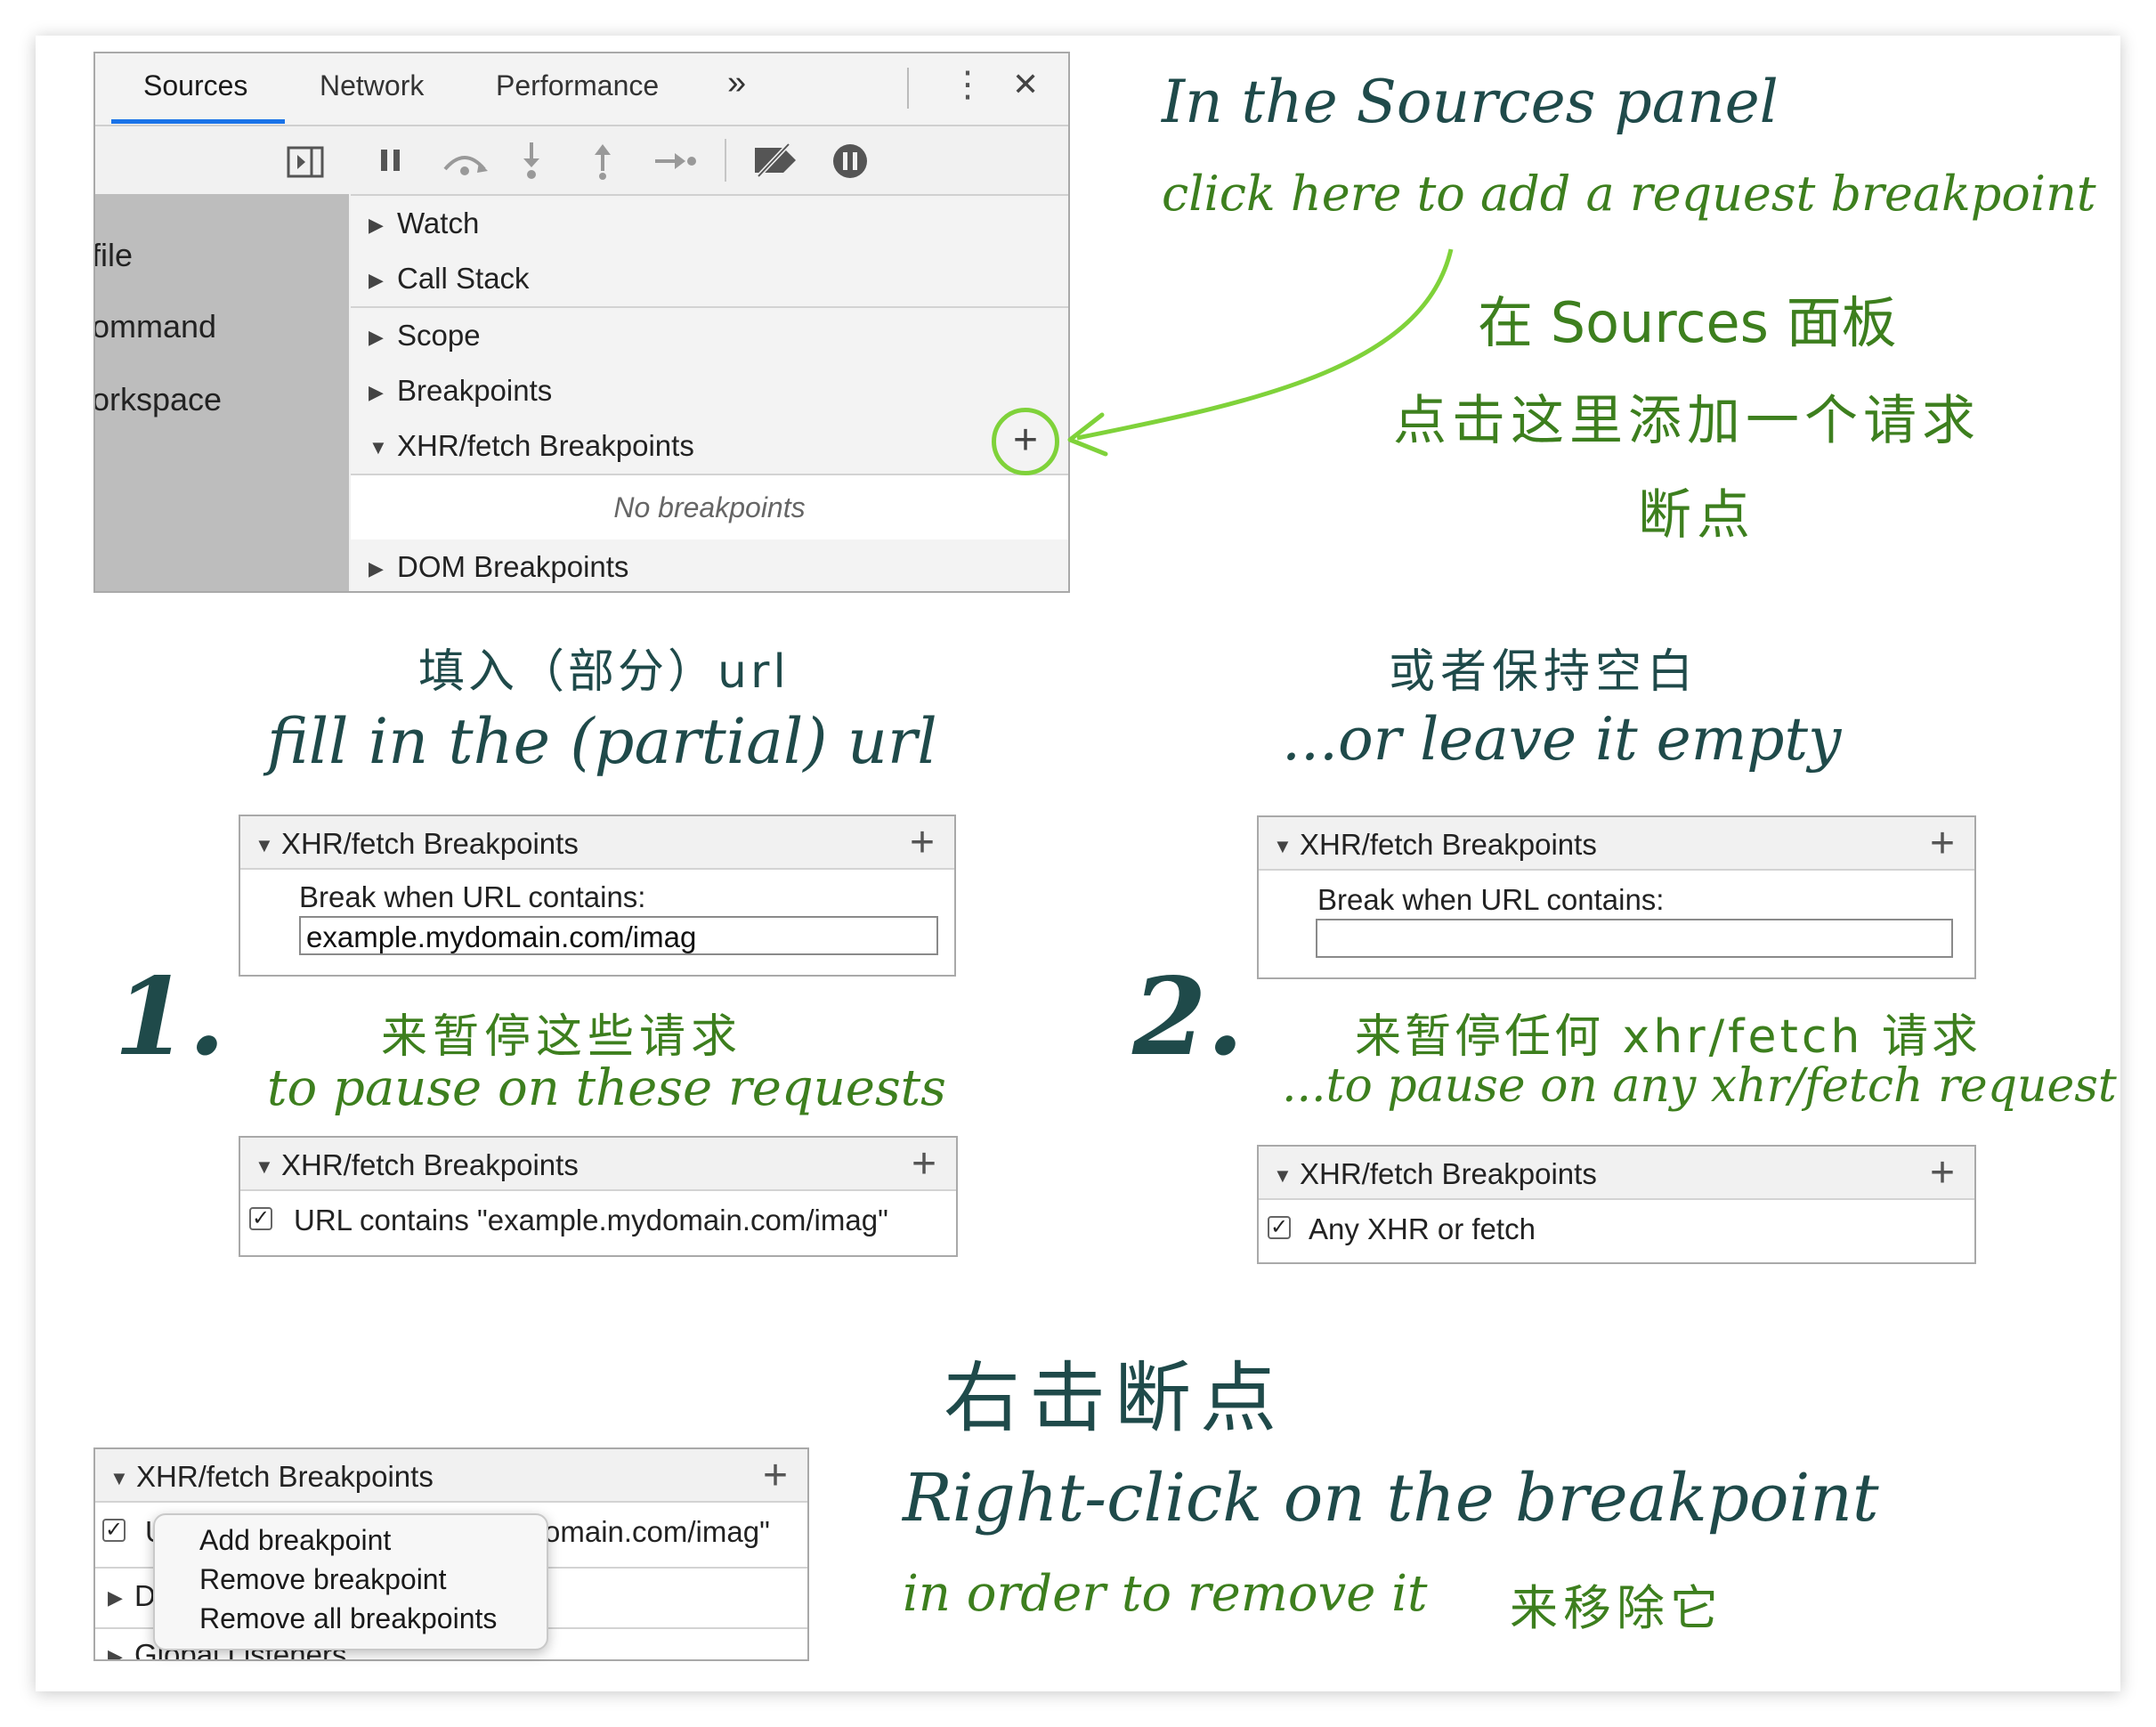  I want to click on deactivate-breakpoints-icon, so click(776, 160).